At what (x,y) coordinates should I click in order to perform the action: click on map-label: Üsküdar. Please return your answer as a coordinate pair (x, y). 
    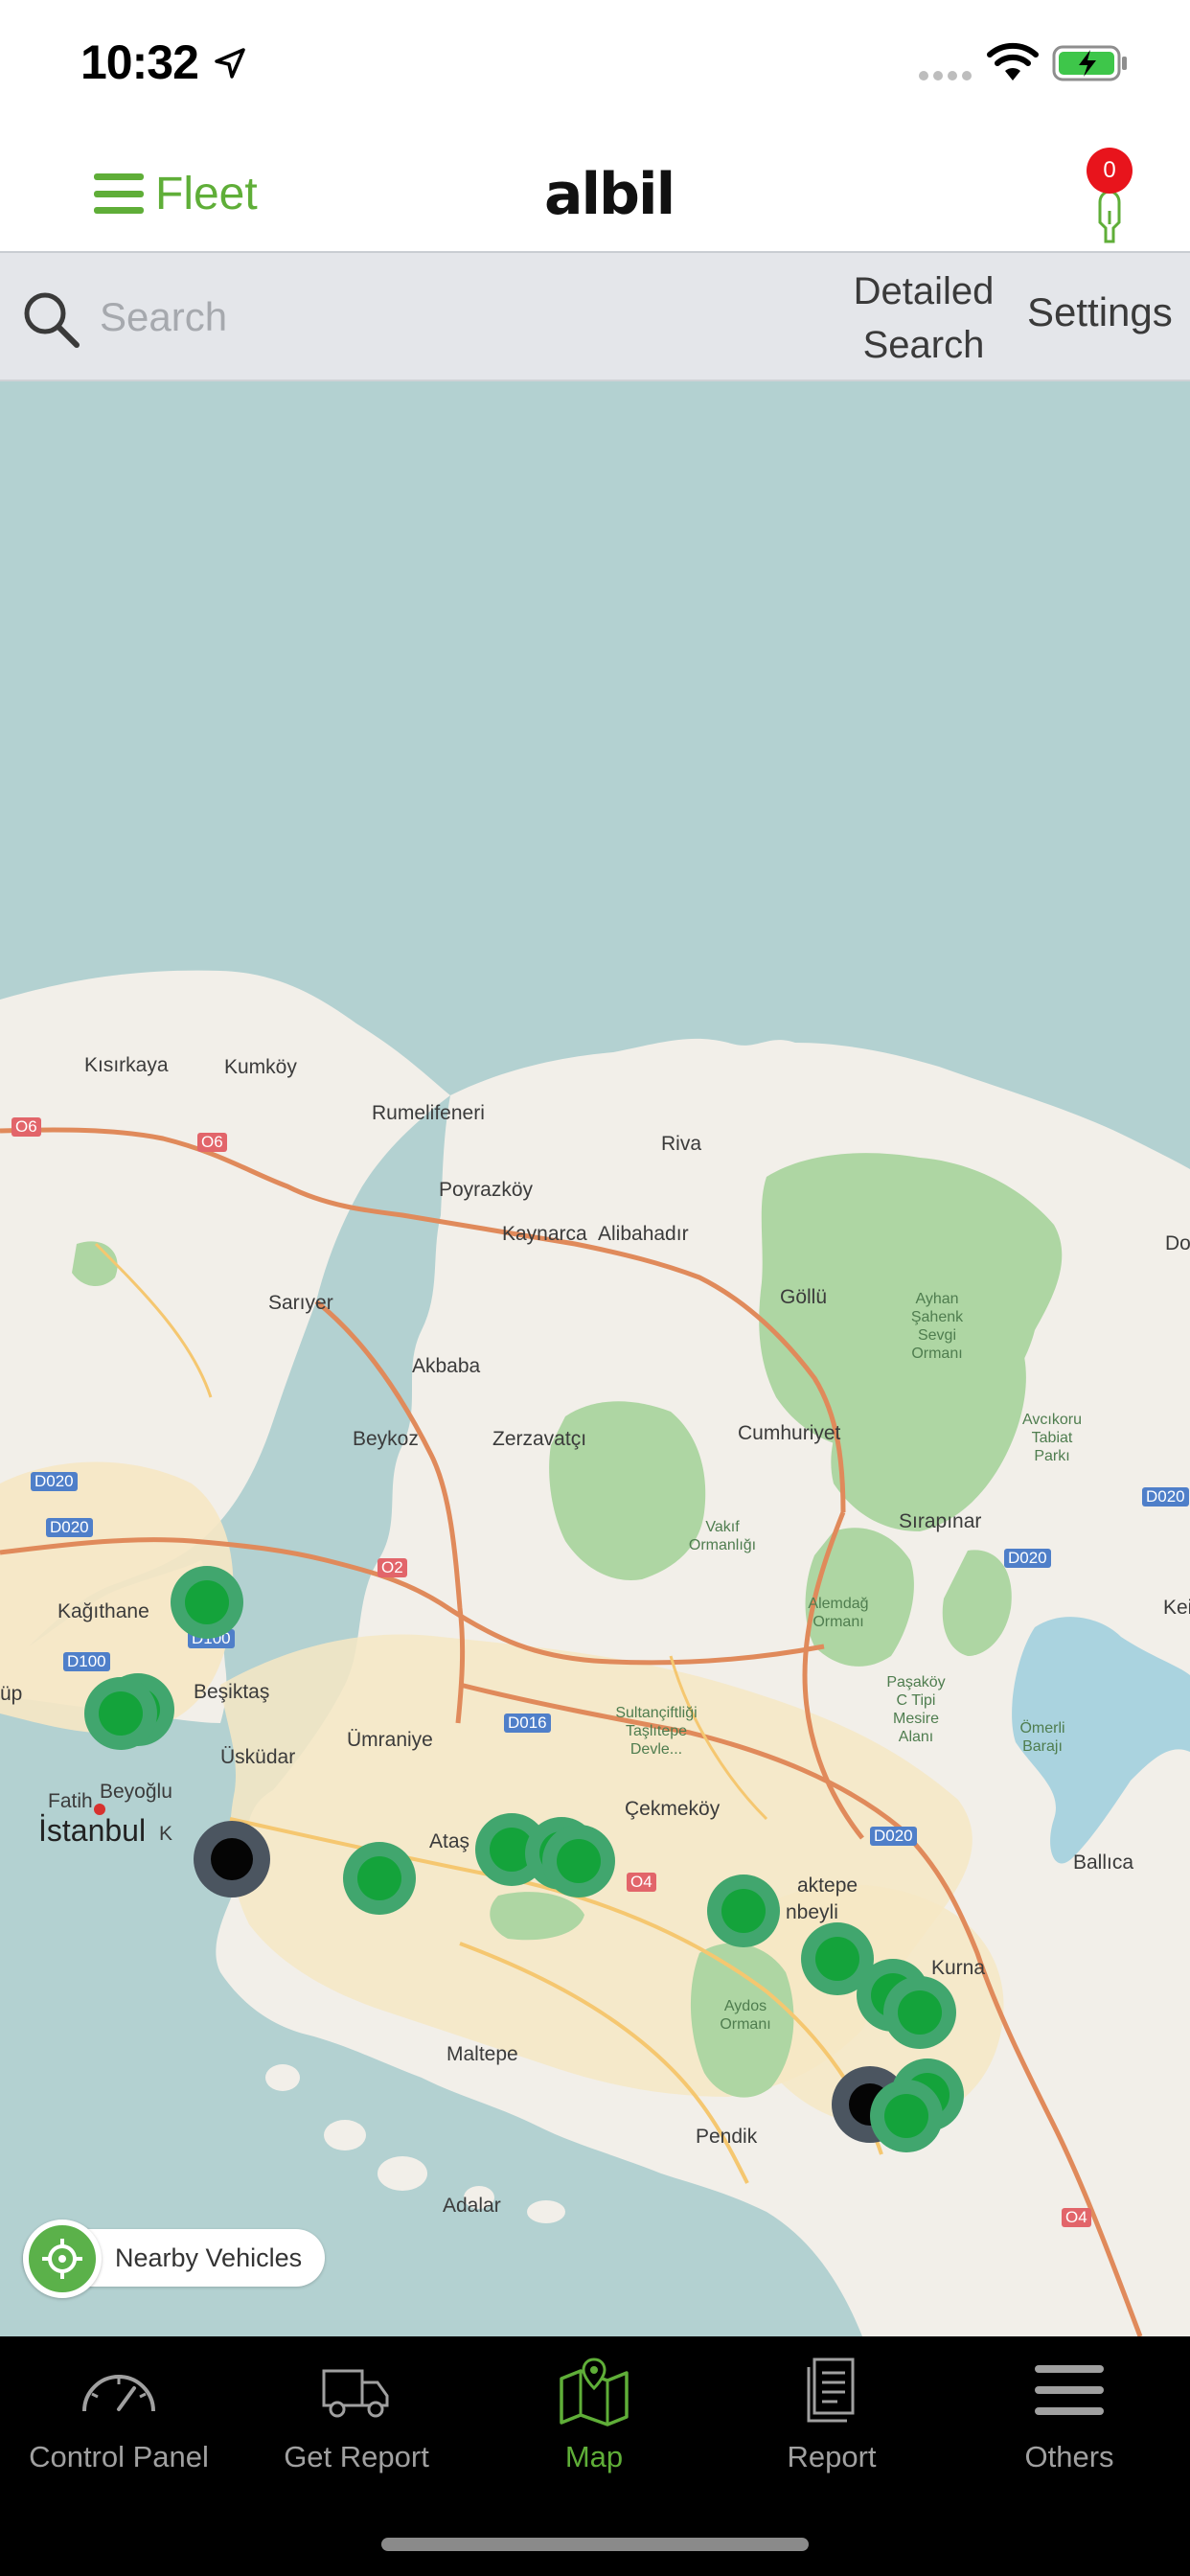
    Looking at the image, I should click on (258, 1757).